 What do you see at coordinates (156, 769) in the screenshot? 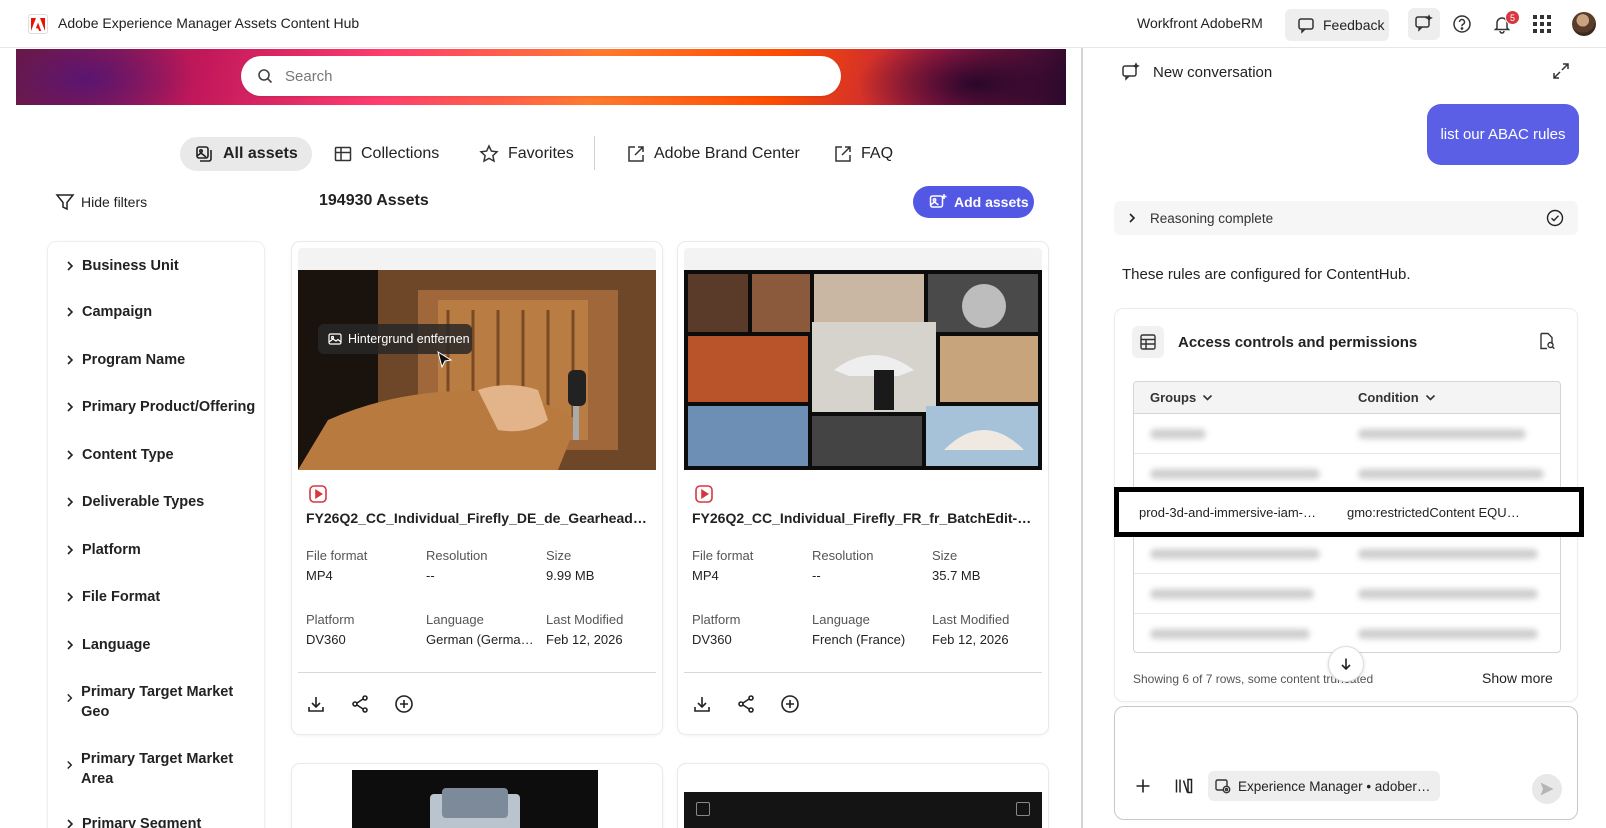
I see `filter-primary-target-market-area: Primary Target Market Area` at bounding box center [156, 769].